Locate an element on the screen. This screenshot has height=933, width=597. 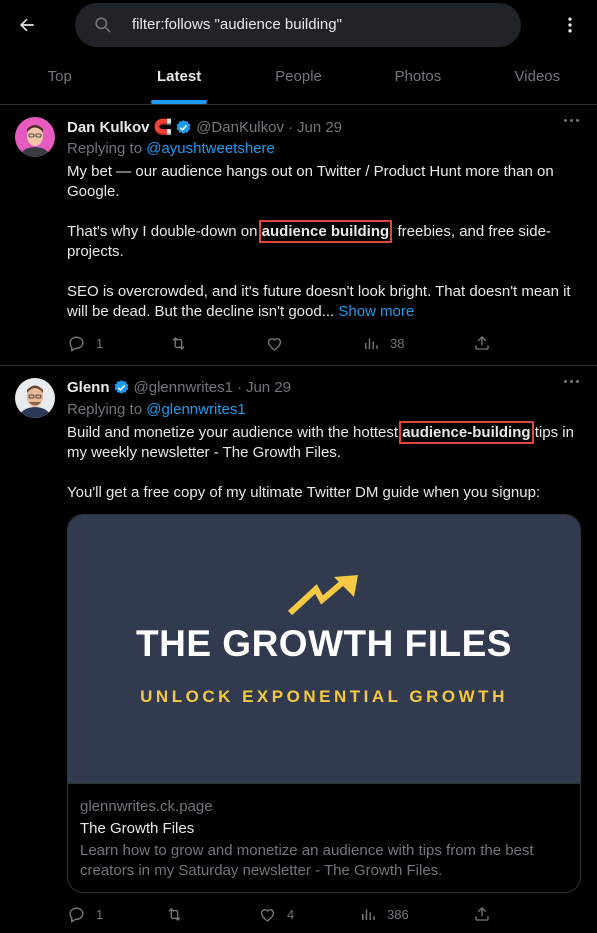
search-box: filter:follows "audience building" is located at coordinates (298, 25).